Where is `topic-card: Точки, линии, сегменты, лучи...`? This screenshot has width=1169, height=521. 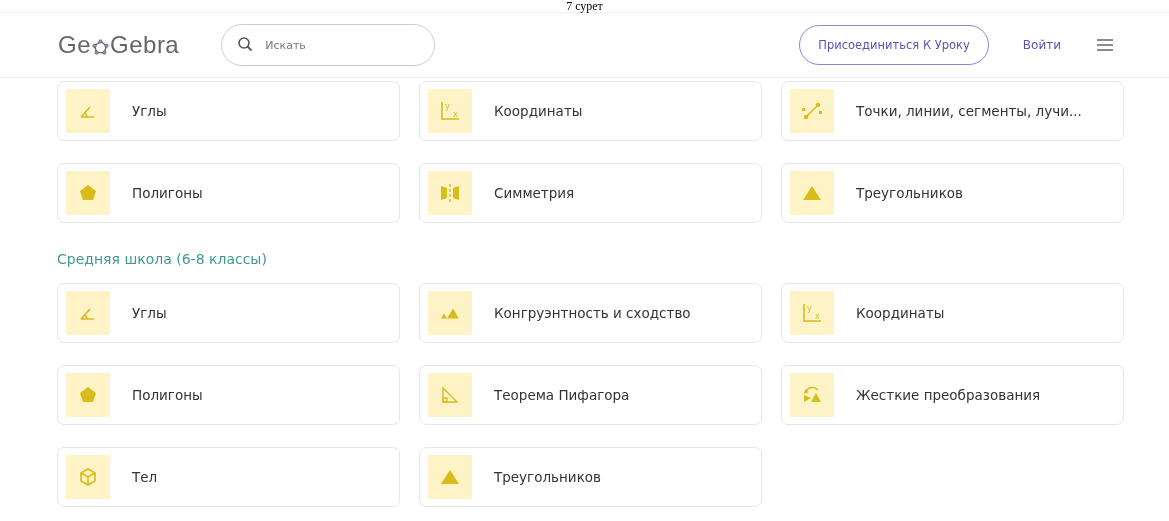 topic-card: Точки, линии, сегменты, лучи... is located at coordinates (952, 111).